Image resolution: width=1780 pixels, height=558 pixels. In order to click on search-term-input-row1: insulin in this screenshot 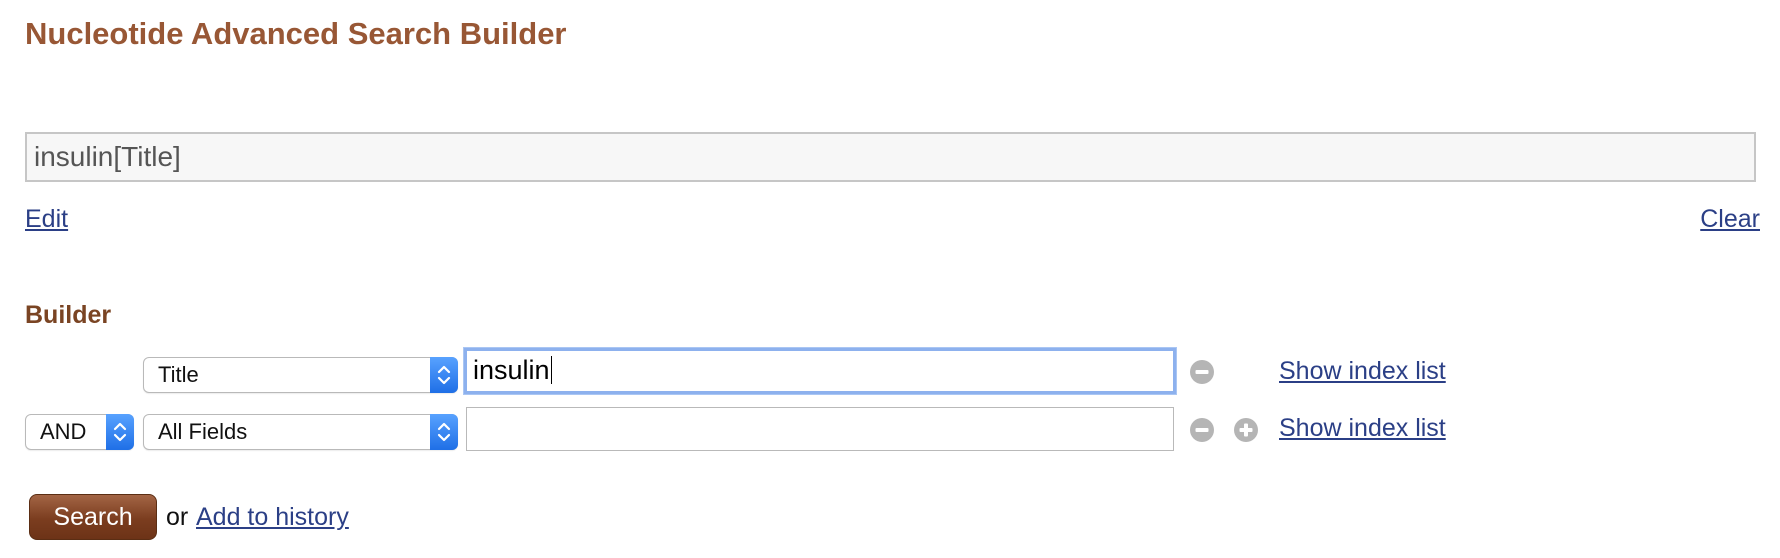, I will do `click(820, 371)`.